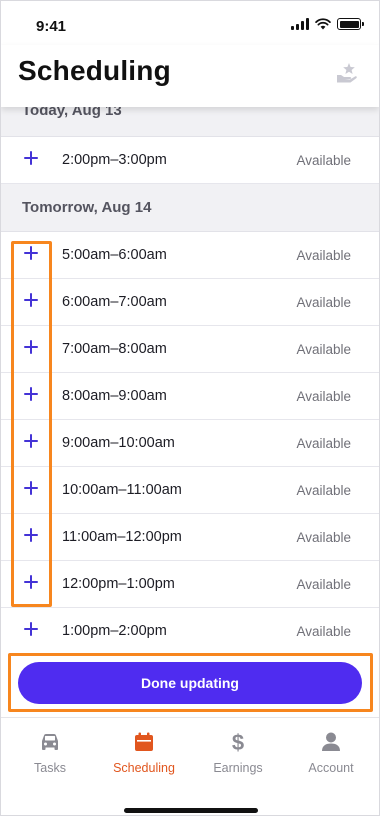 This screenshot has height=816, width=380. I want to click on dollar-icon: $, so click(238, 742).